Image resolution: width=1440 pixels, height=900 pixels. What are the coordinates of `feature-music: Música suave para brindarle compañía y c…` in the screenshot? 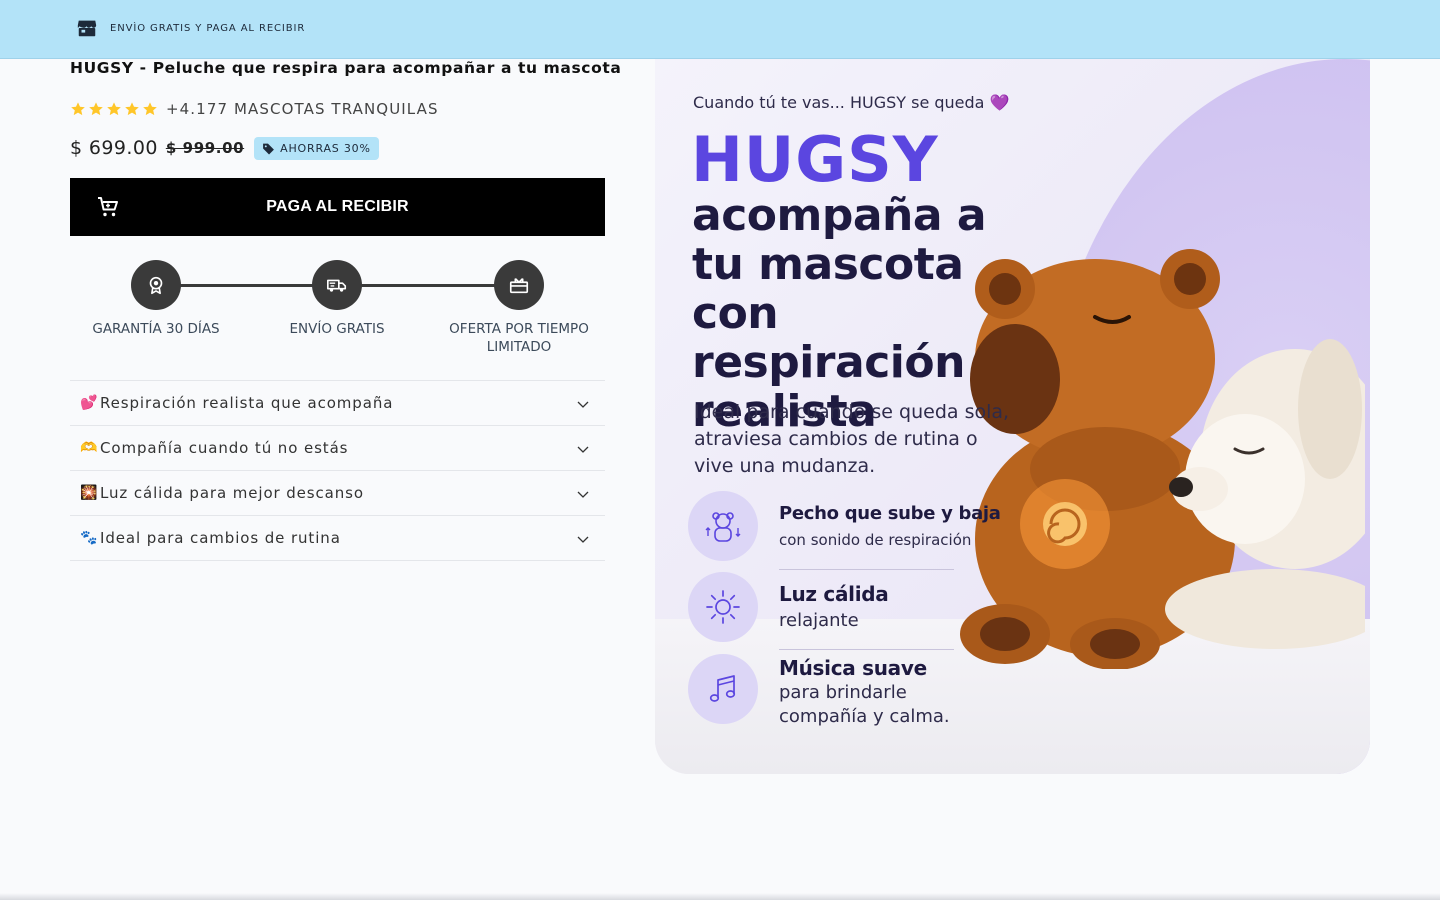 It's located at (828, 690).